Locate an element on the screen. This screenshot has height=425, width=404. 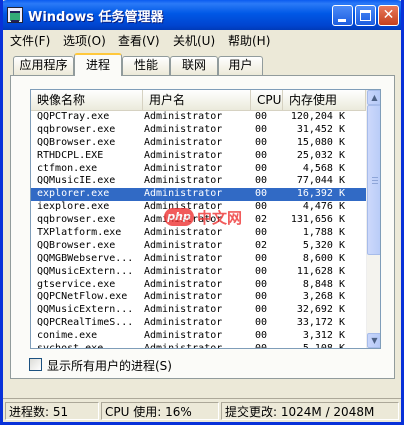
process-row: ctfmon.exe Administrator 00 4,568 K is located at coordinates (198, 169).